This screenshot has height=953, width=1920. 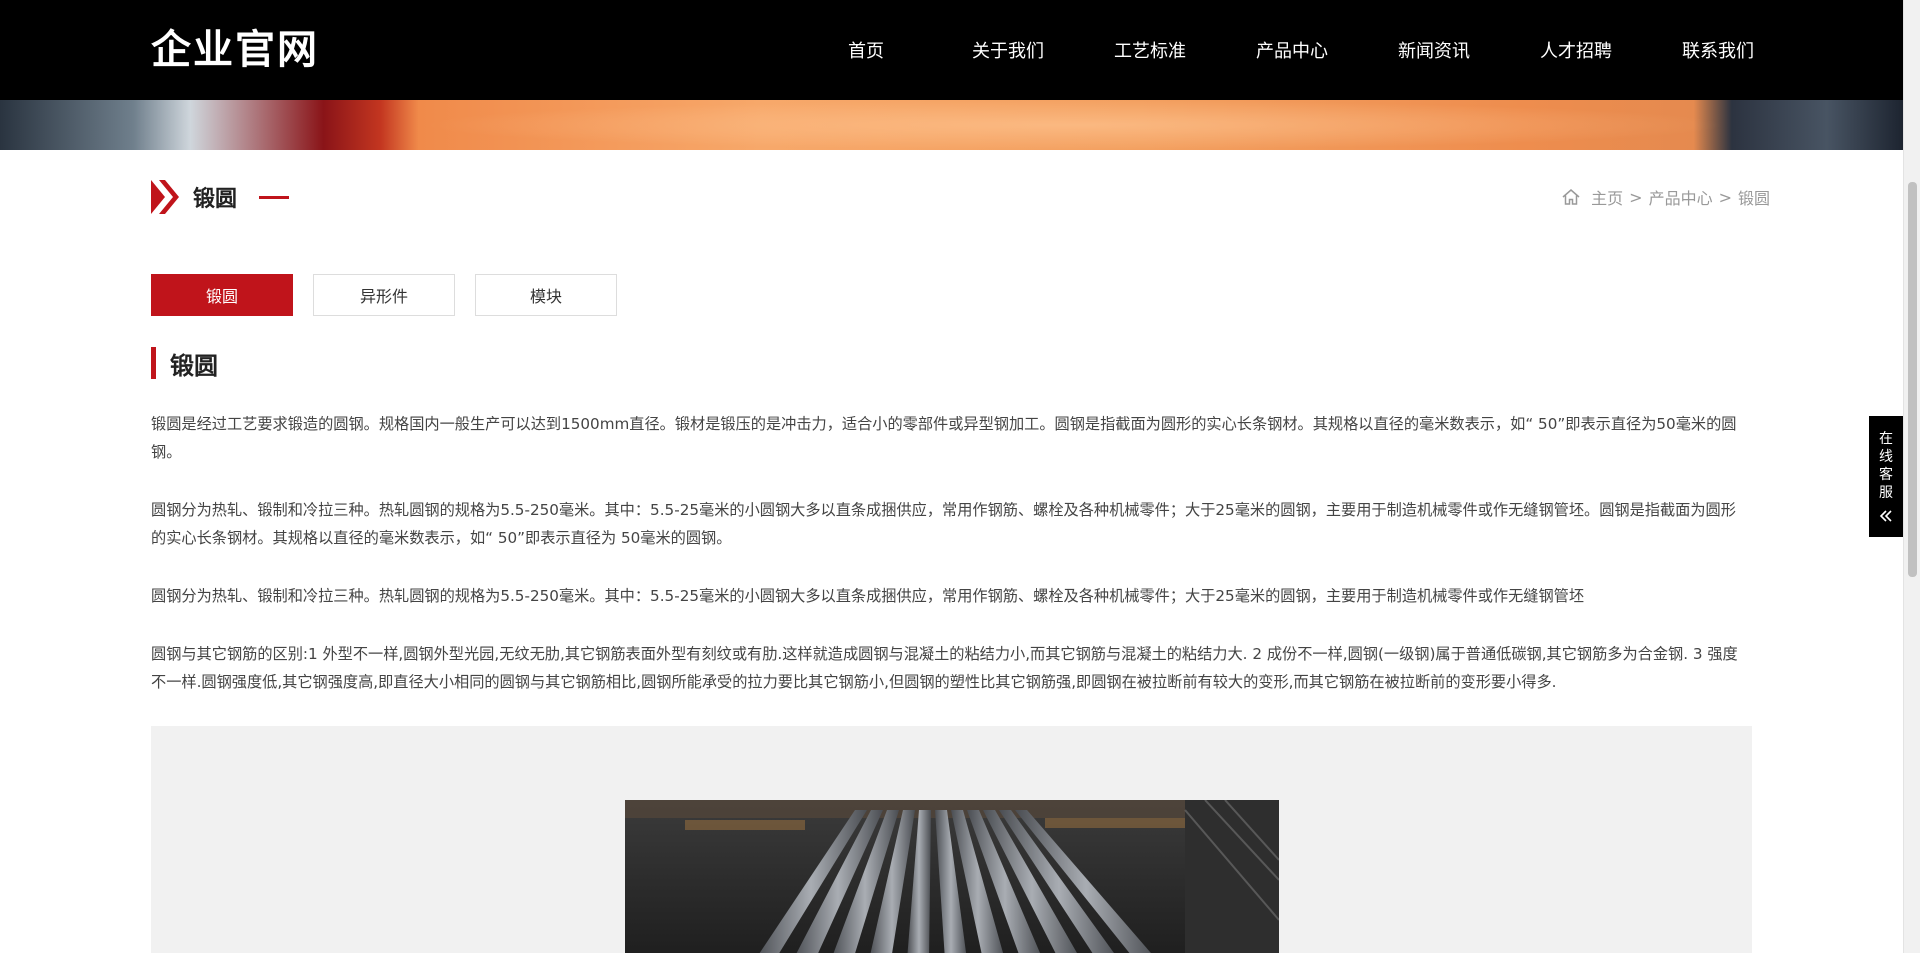 I want to click on heading-accent-bar, so click(x=153, y=363).